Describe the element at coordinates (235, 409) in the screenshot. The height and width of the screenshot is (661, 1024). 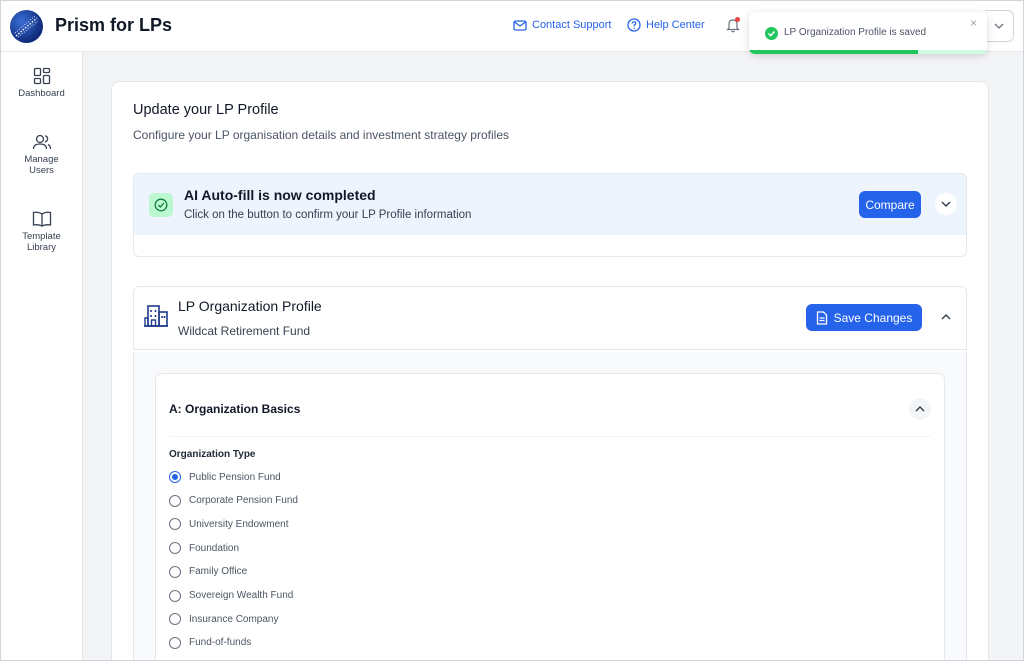
I see `section-title: A: Organization Basics` at that location.